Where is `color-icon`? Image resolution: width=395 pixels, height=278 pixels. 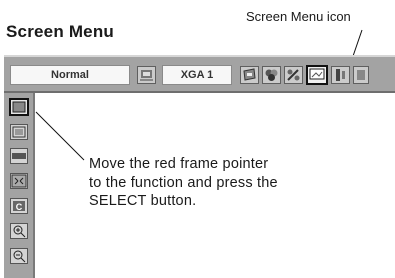 color-icon is located at coordinates (271, 75).